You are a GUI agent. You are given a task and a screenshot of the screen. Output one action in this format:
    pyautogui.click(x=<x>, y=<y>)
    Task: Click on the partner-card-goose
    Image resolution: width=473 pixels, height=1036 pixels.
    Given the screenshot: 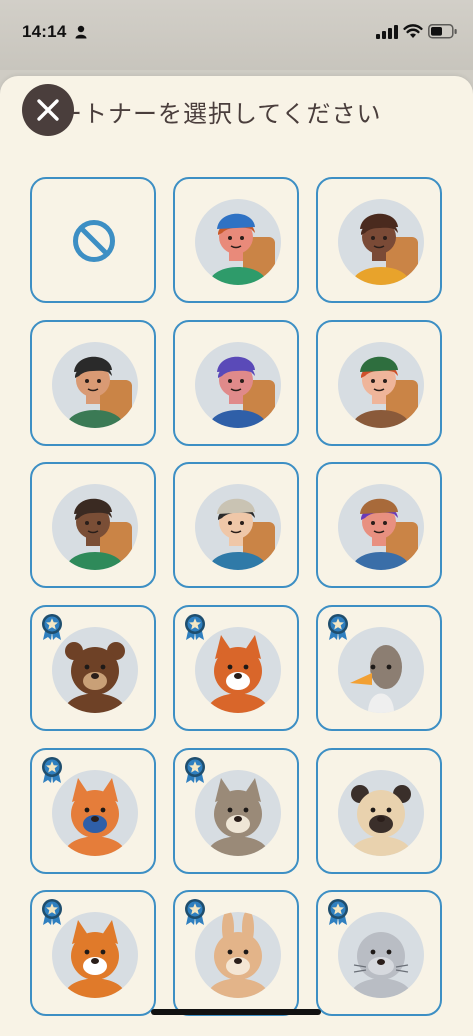 What is the action you would take?
    pyautogui.click(x=379, y=668)
    